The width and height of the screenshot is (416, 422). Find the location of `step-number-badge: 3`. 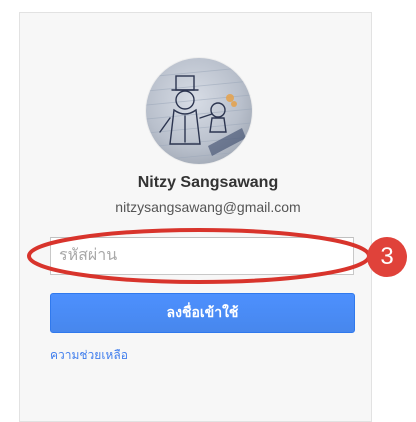

step-number-badge: 3 is located at coordinates (387, 257).